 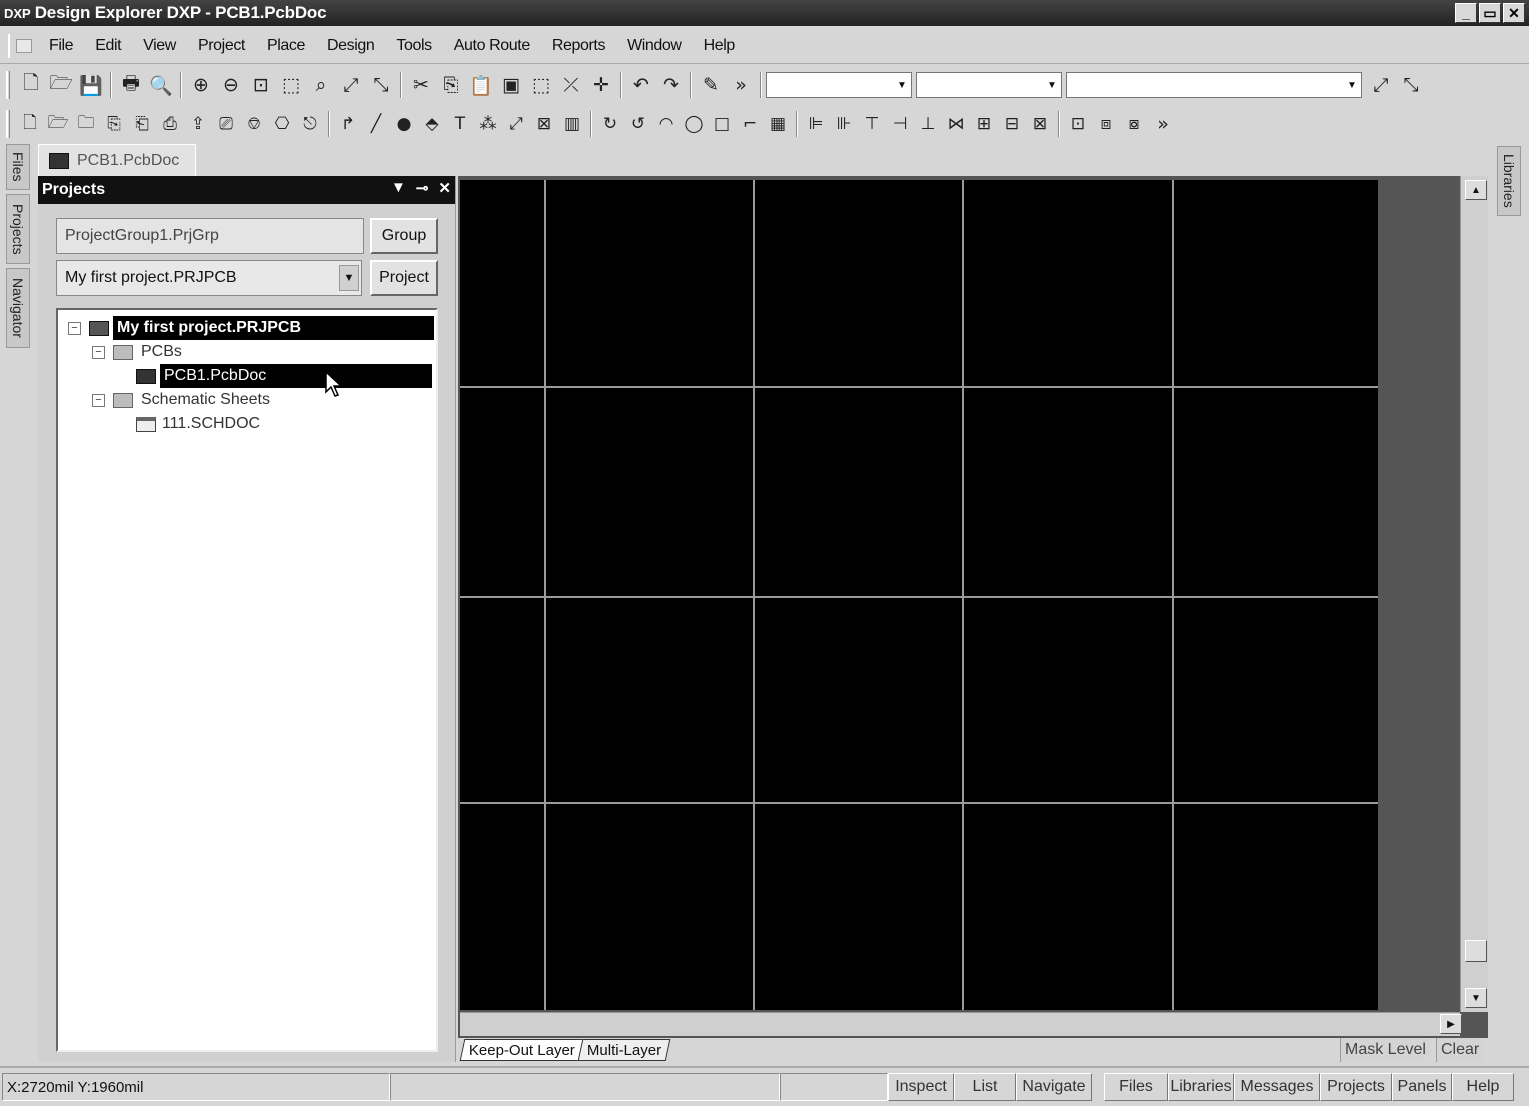 What do you see at coordinates (816, 124) in the screenshot?
I see `align-left-icon: ⊫` at bounding box center [816, 124].